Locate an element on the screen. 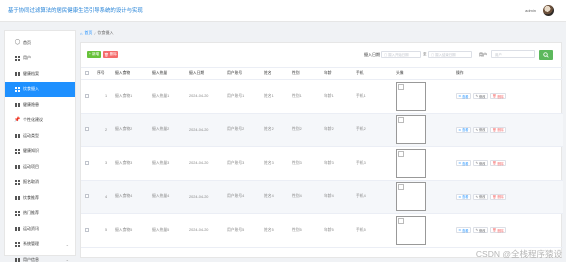  column-header: 摄入食物 is located at coordinates (133, 73).